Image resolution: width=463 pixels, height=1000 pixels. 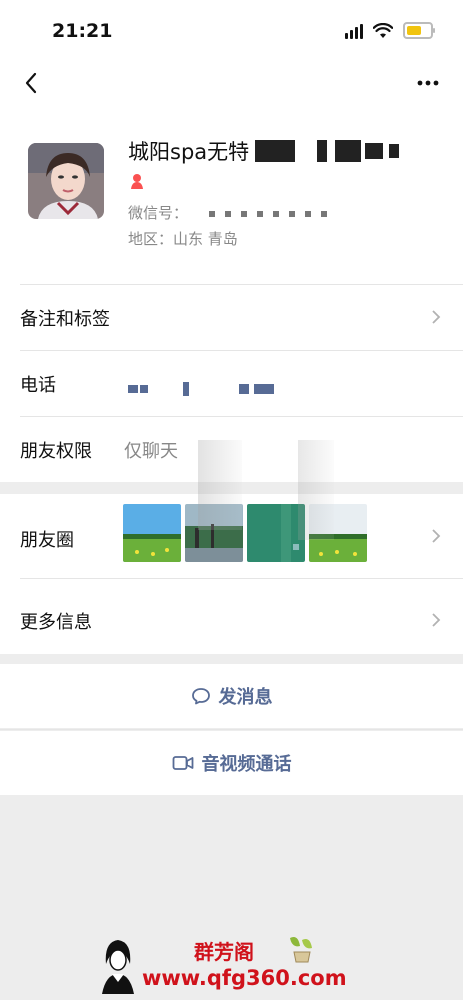 I want to click on region-label: 地区：, so click(x=151, y=239).